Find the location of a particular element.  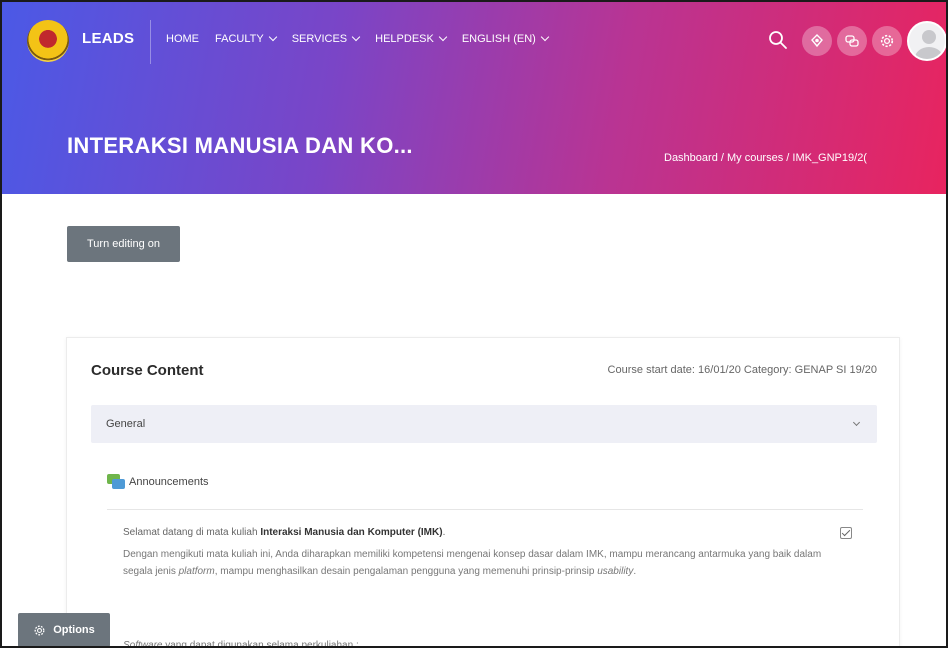

messages-button is located at coordinates (852, 41).